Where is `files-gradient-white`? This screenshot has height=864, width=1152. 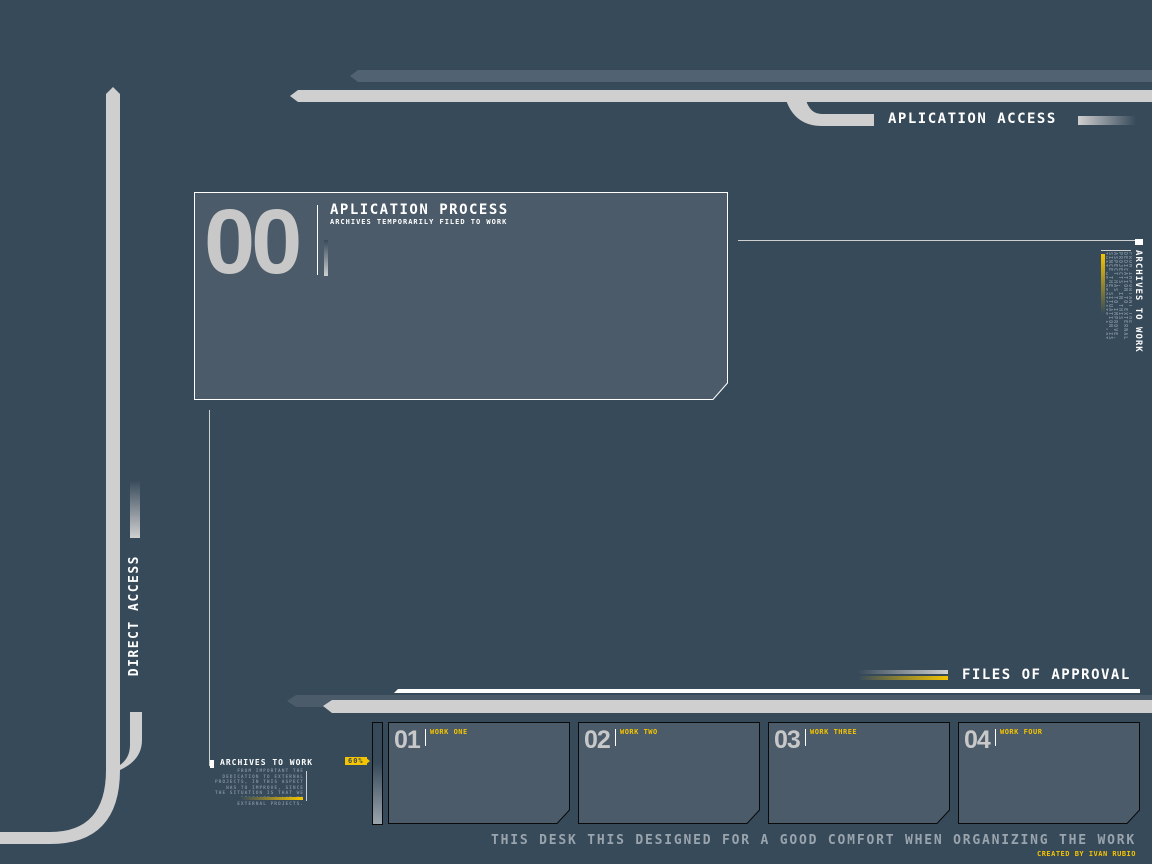
files-gradient-white is located at coordinates (903, 672).